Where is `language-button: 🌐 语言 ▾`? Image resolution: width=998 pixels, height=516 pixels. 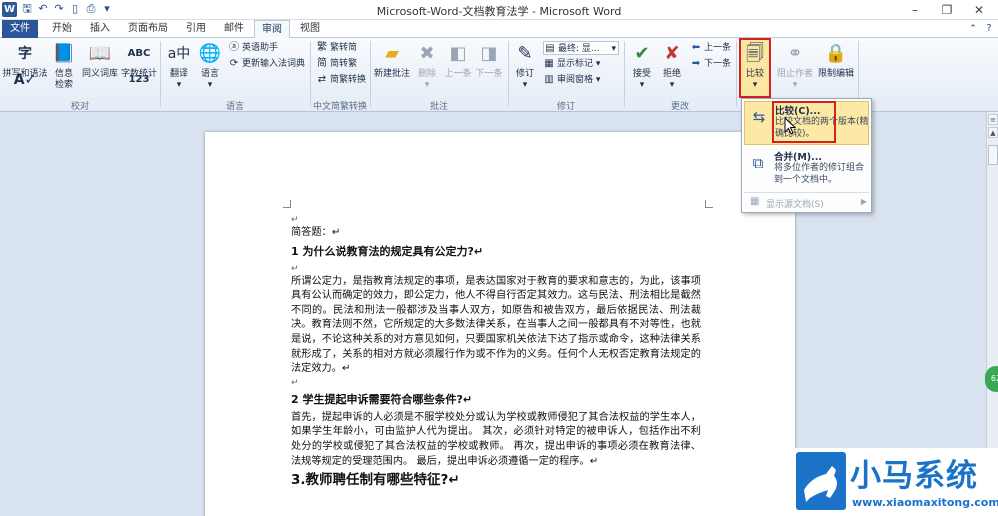 language-button: 🌐 语言 ▾ is located at coordinates (210, 68).